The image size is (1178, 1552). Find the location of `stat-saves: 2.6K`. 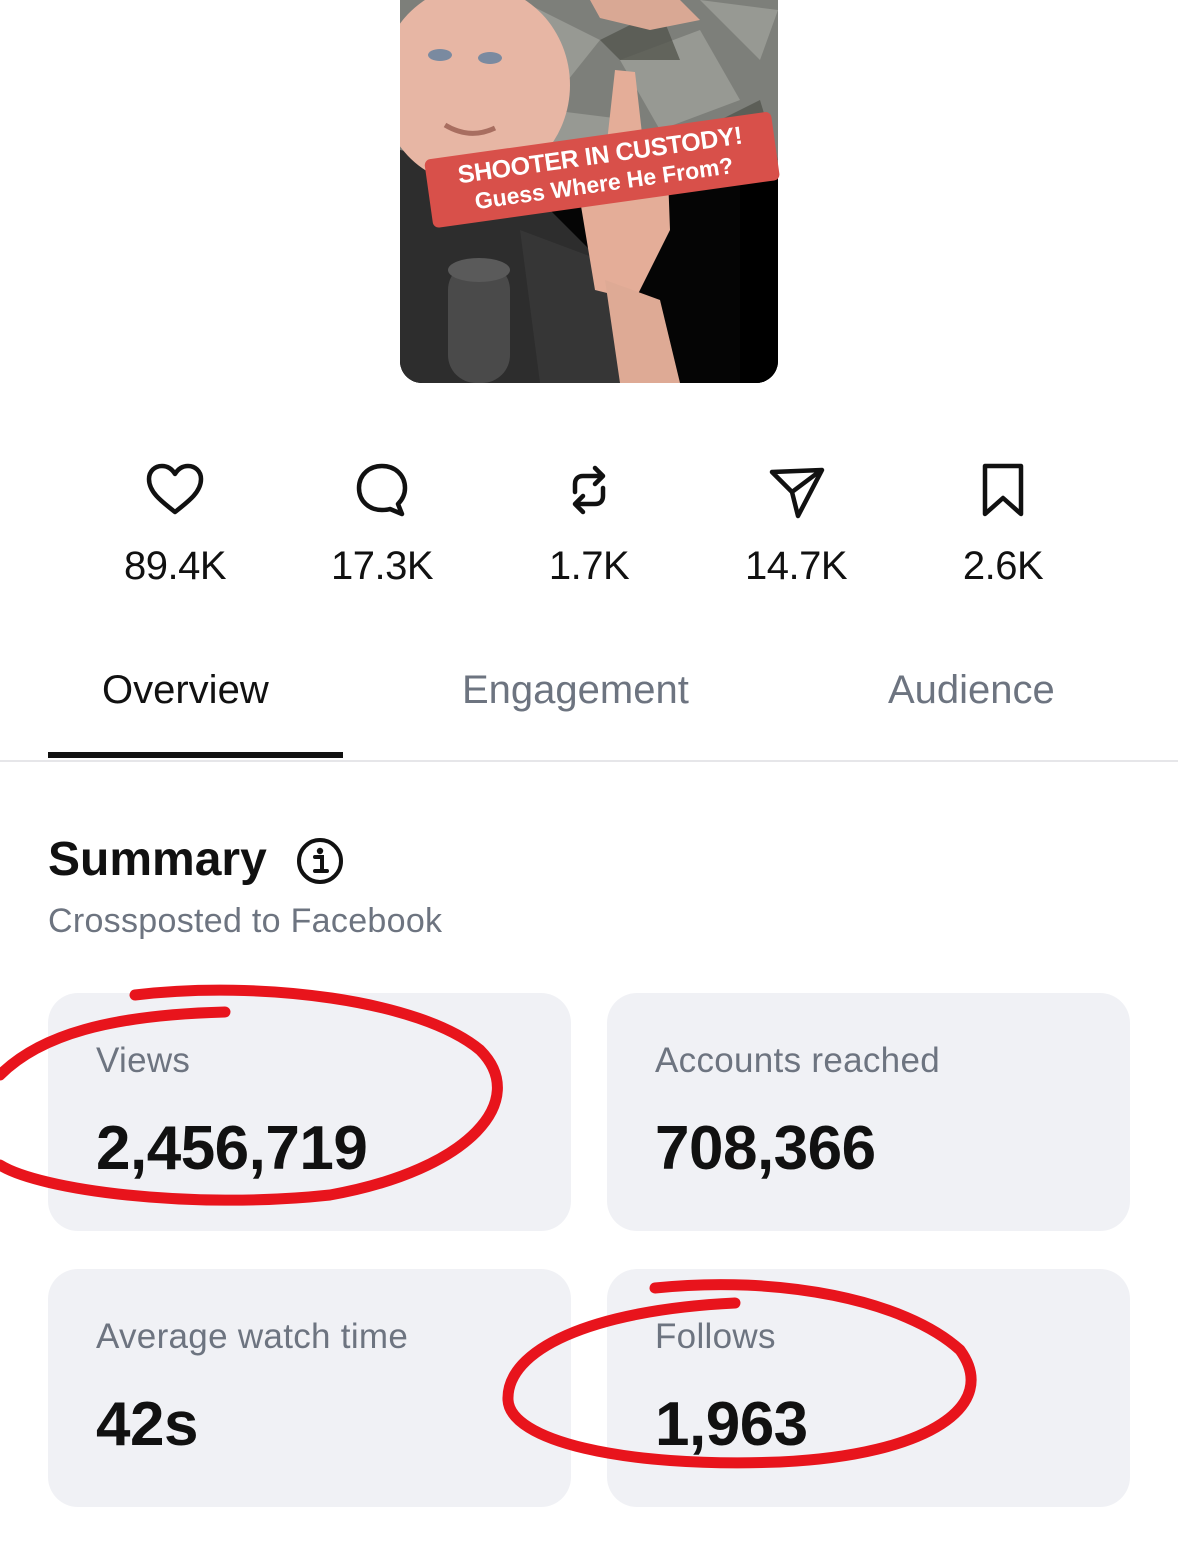

stat-saves: 2.6K is located at coordinates (1003, 523).